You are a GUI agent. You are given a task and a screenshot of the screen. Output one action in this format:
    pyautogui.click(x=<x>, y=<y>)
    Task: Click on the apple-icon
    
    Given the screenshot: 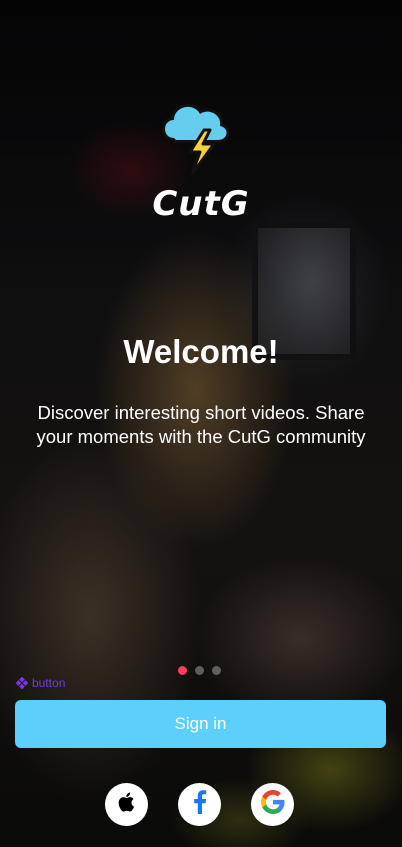 What is the action you would take?
    pyautogui.click(x=127, y=804)
    